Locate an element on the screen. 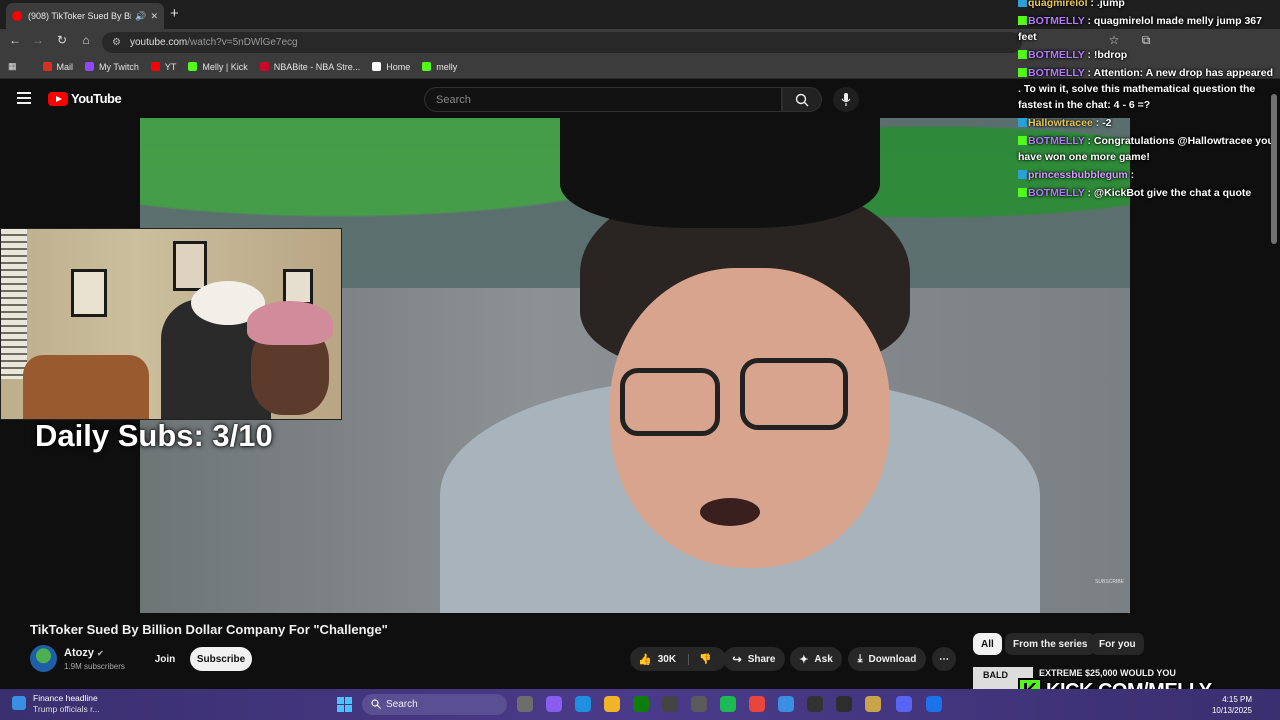  store-icon is located at coordinates (699, 704).